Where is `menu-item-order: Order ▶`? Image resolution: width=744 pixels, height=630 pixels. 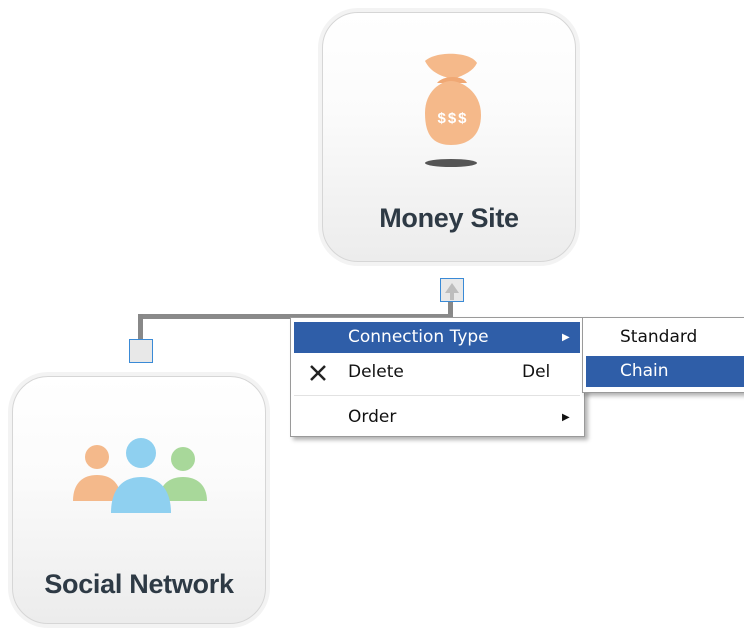
menu-item-order: Order ▶ is located at coordinates (437, 417).